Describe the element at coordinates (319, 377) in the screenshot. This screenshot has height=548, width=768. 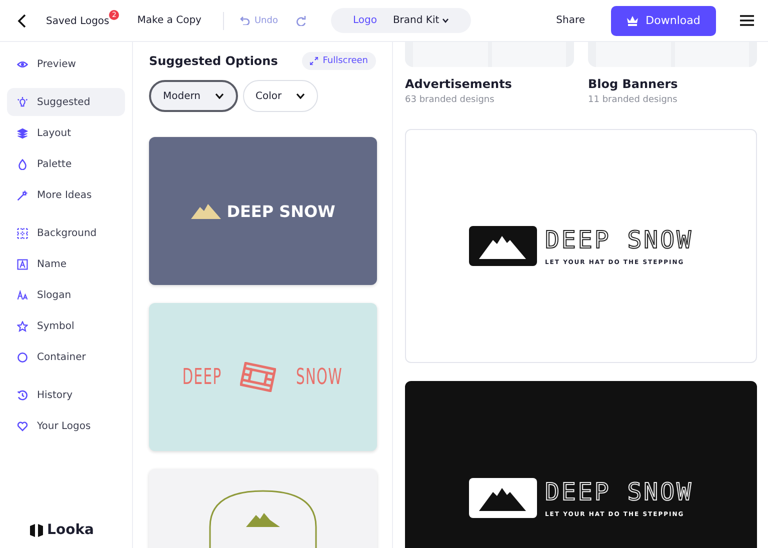
I see `logo-name: SNOW` at that location.